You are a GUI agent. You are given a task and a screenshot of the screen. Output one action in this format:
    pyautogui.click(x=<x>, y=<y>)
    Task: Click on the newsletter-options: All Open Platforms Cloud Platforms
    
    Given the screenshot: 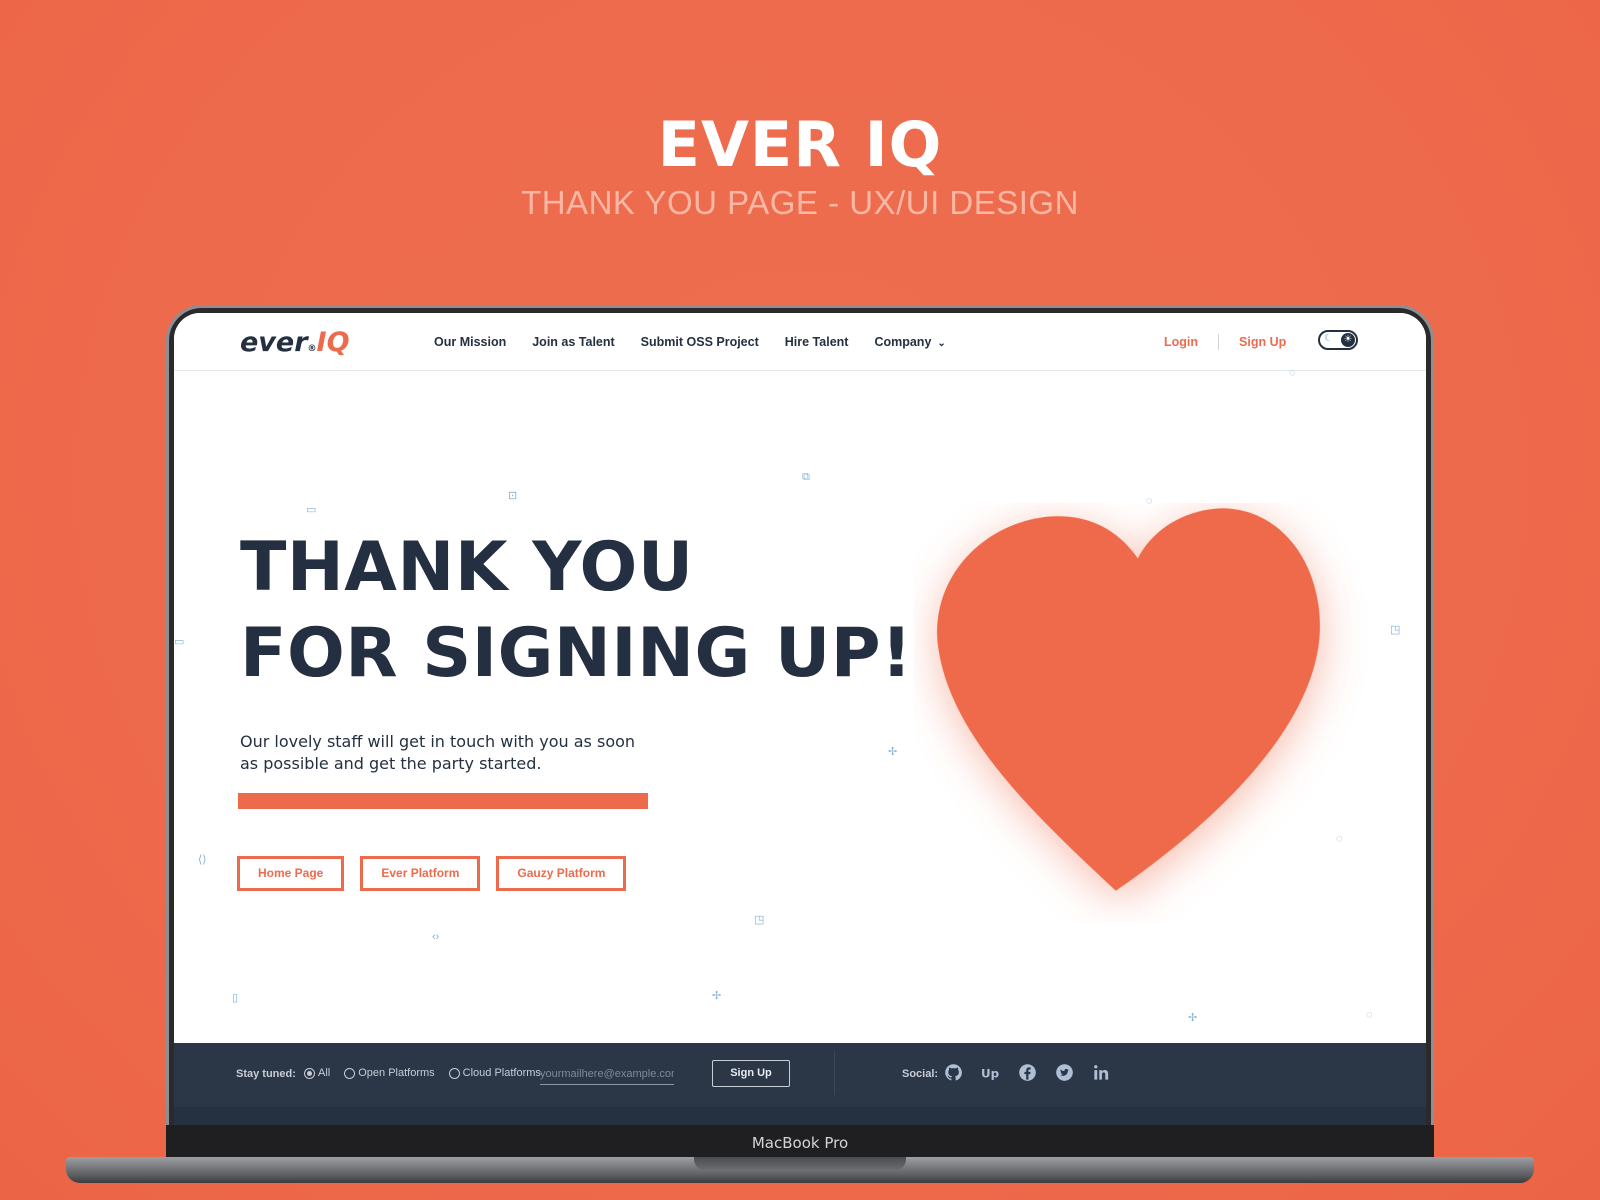 What is the action you would take?
    pyautogui.click(x=422, y=1073)
    